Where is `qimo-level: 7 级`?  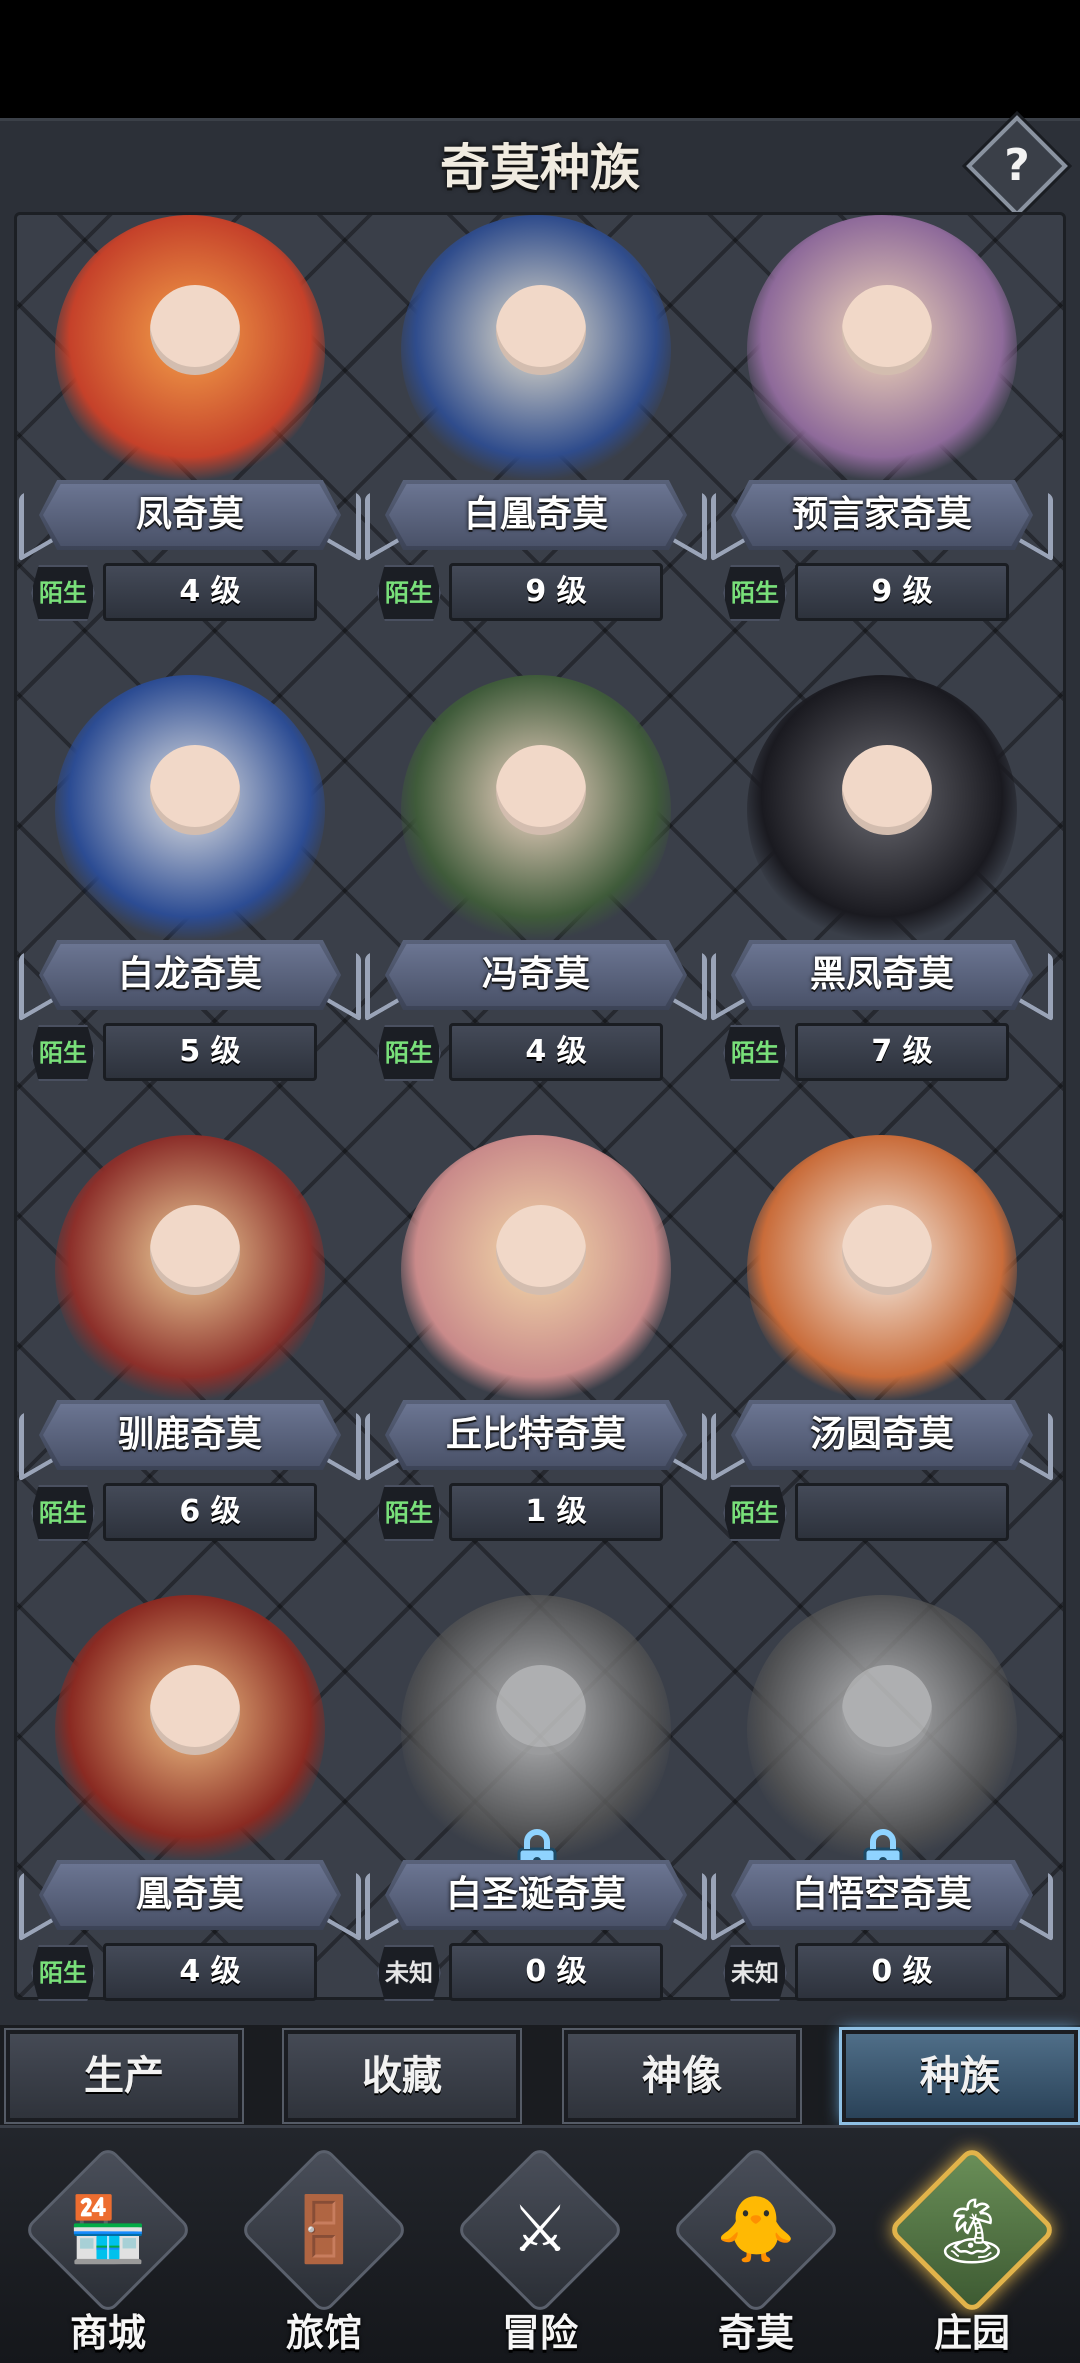 qimo-level: 7 级 is located at coordinates (902, 1052).